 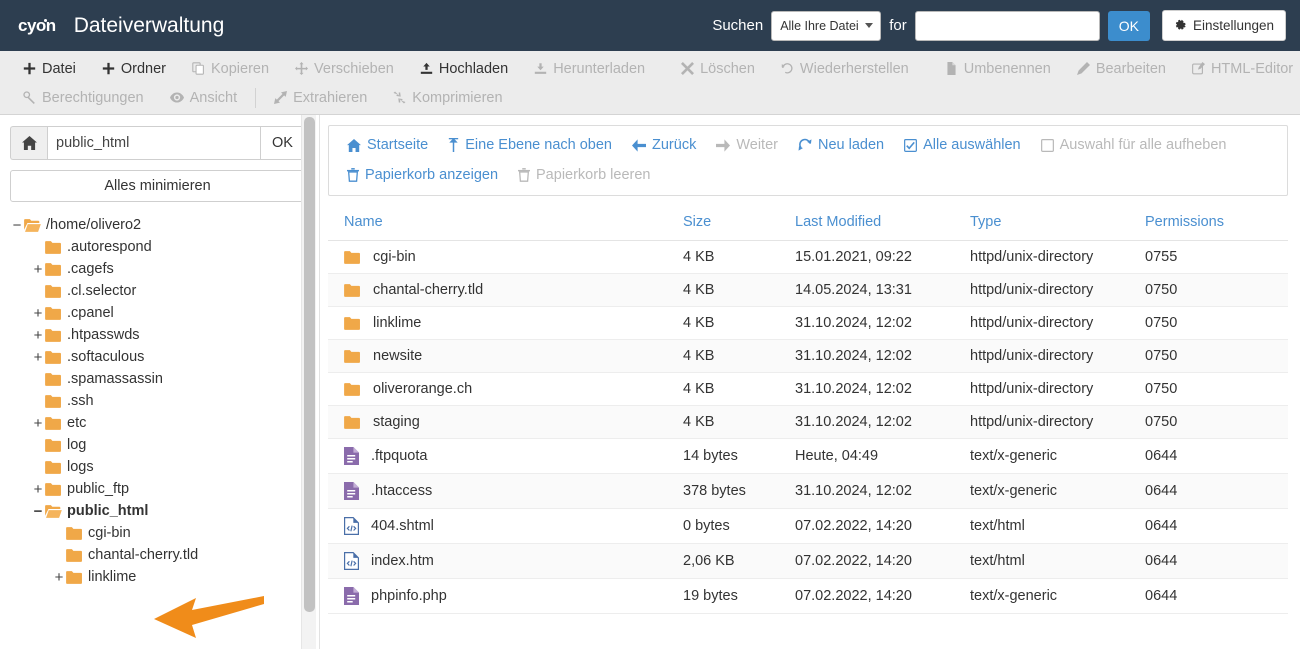 I want to click on nav-select-all: Alle auswählen, so click(x=962, y=145).